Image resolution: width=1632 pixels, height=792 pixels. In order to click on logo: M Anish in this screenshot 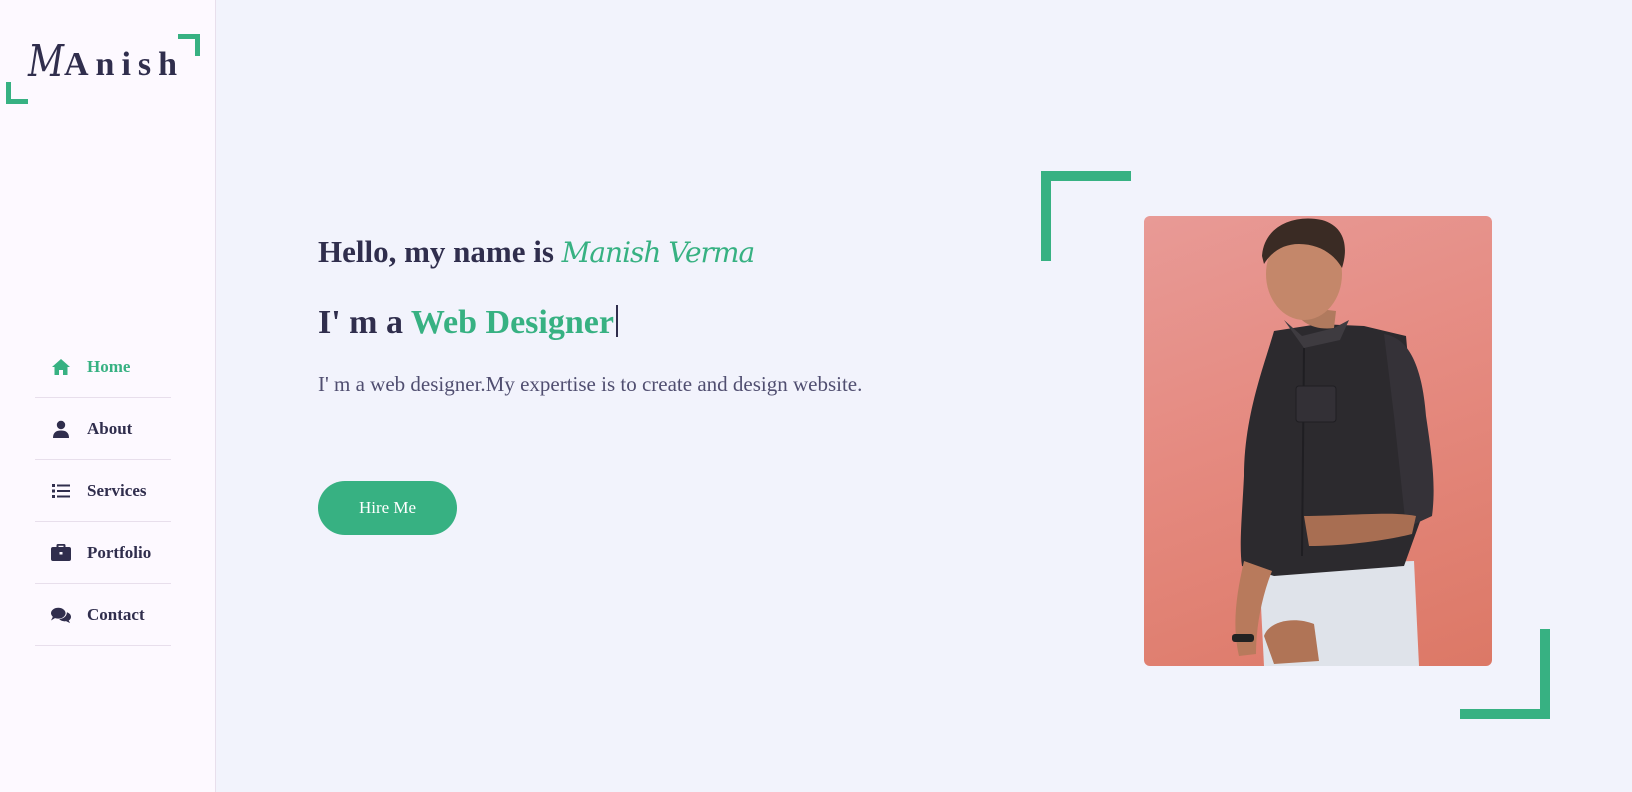, I will do `click(103, 69)`.